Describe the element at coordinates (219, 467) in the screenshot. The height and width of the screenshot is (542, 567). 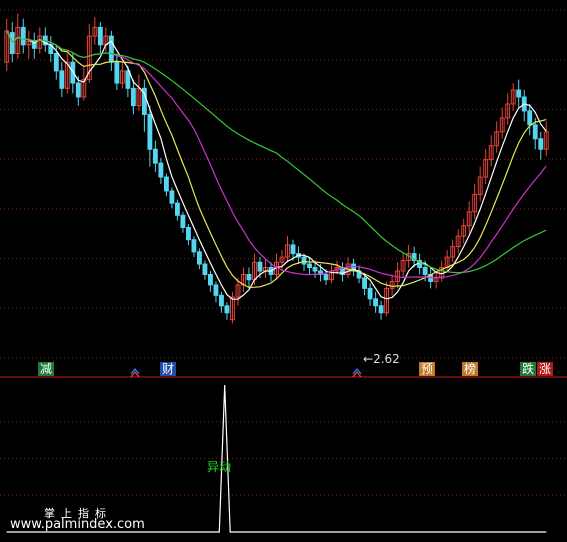
I see `spike-label: 异动` at that location.